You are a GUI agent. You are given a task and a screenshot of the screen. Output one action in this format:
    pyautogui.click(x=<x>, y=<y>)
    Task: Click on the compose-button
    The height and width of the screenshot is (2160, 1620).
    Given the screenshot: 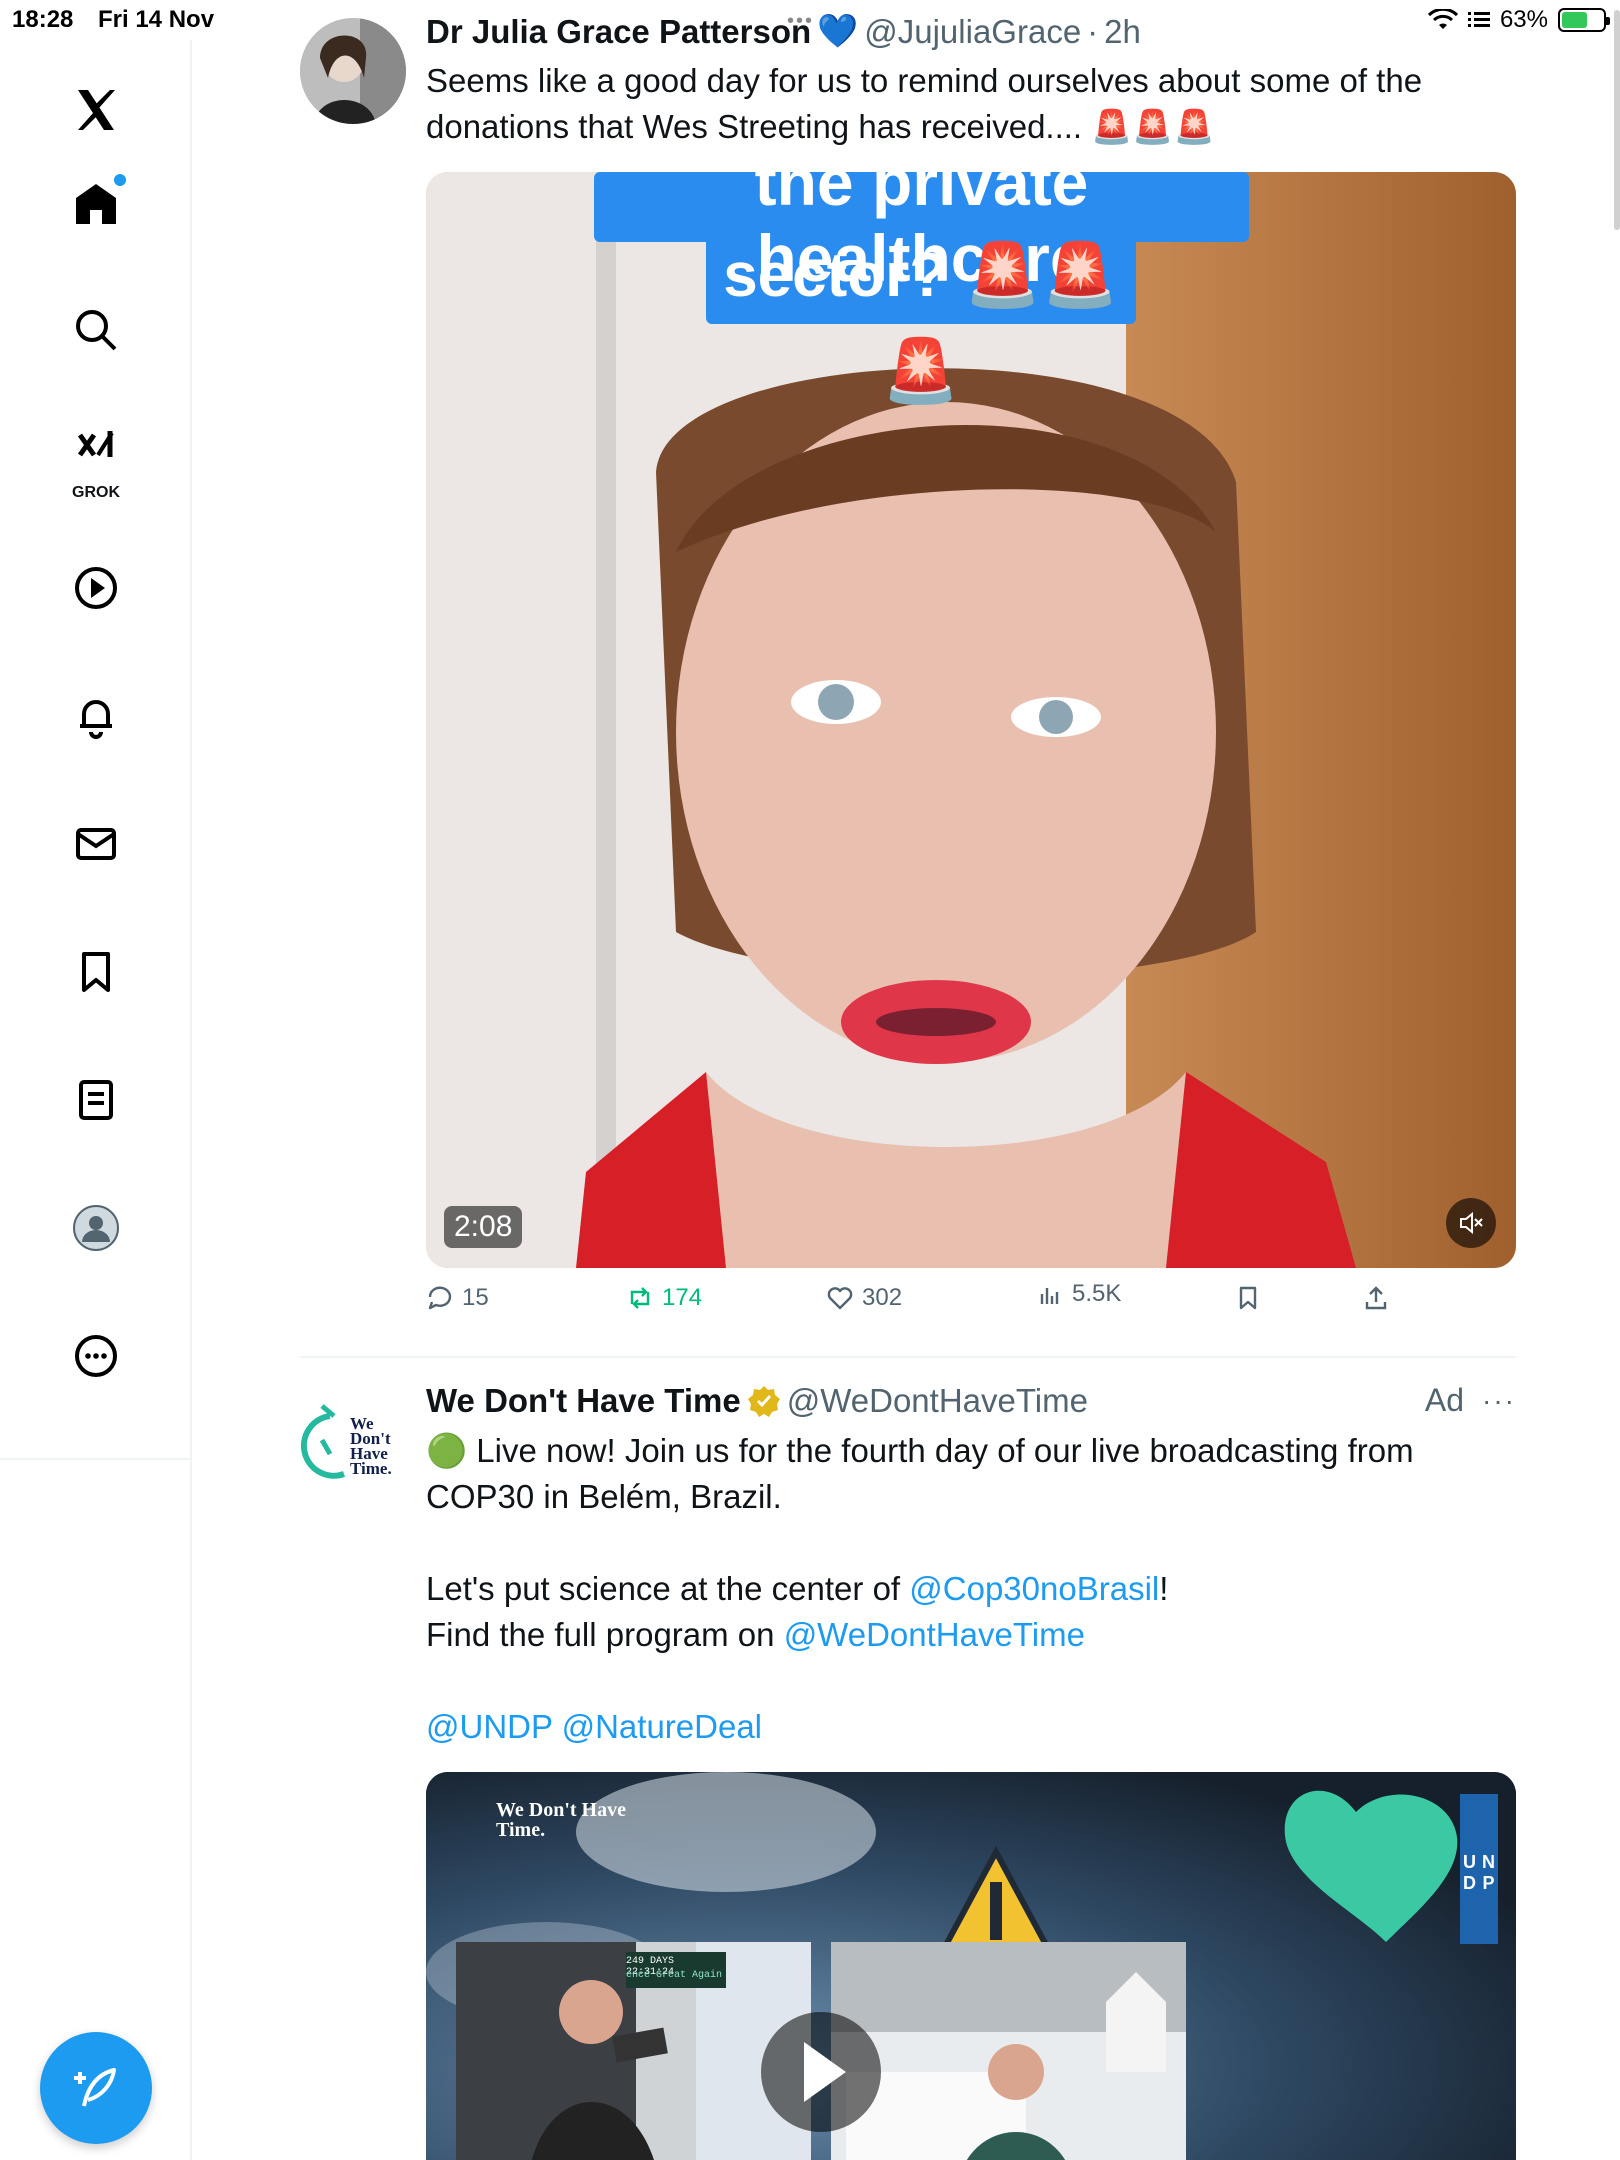 What is the action you would take?
    pyautogui.click(x=96, y=2088)
    